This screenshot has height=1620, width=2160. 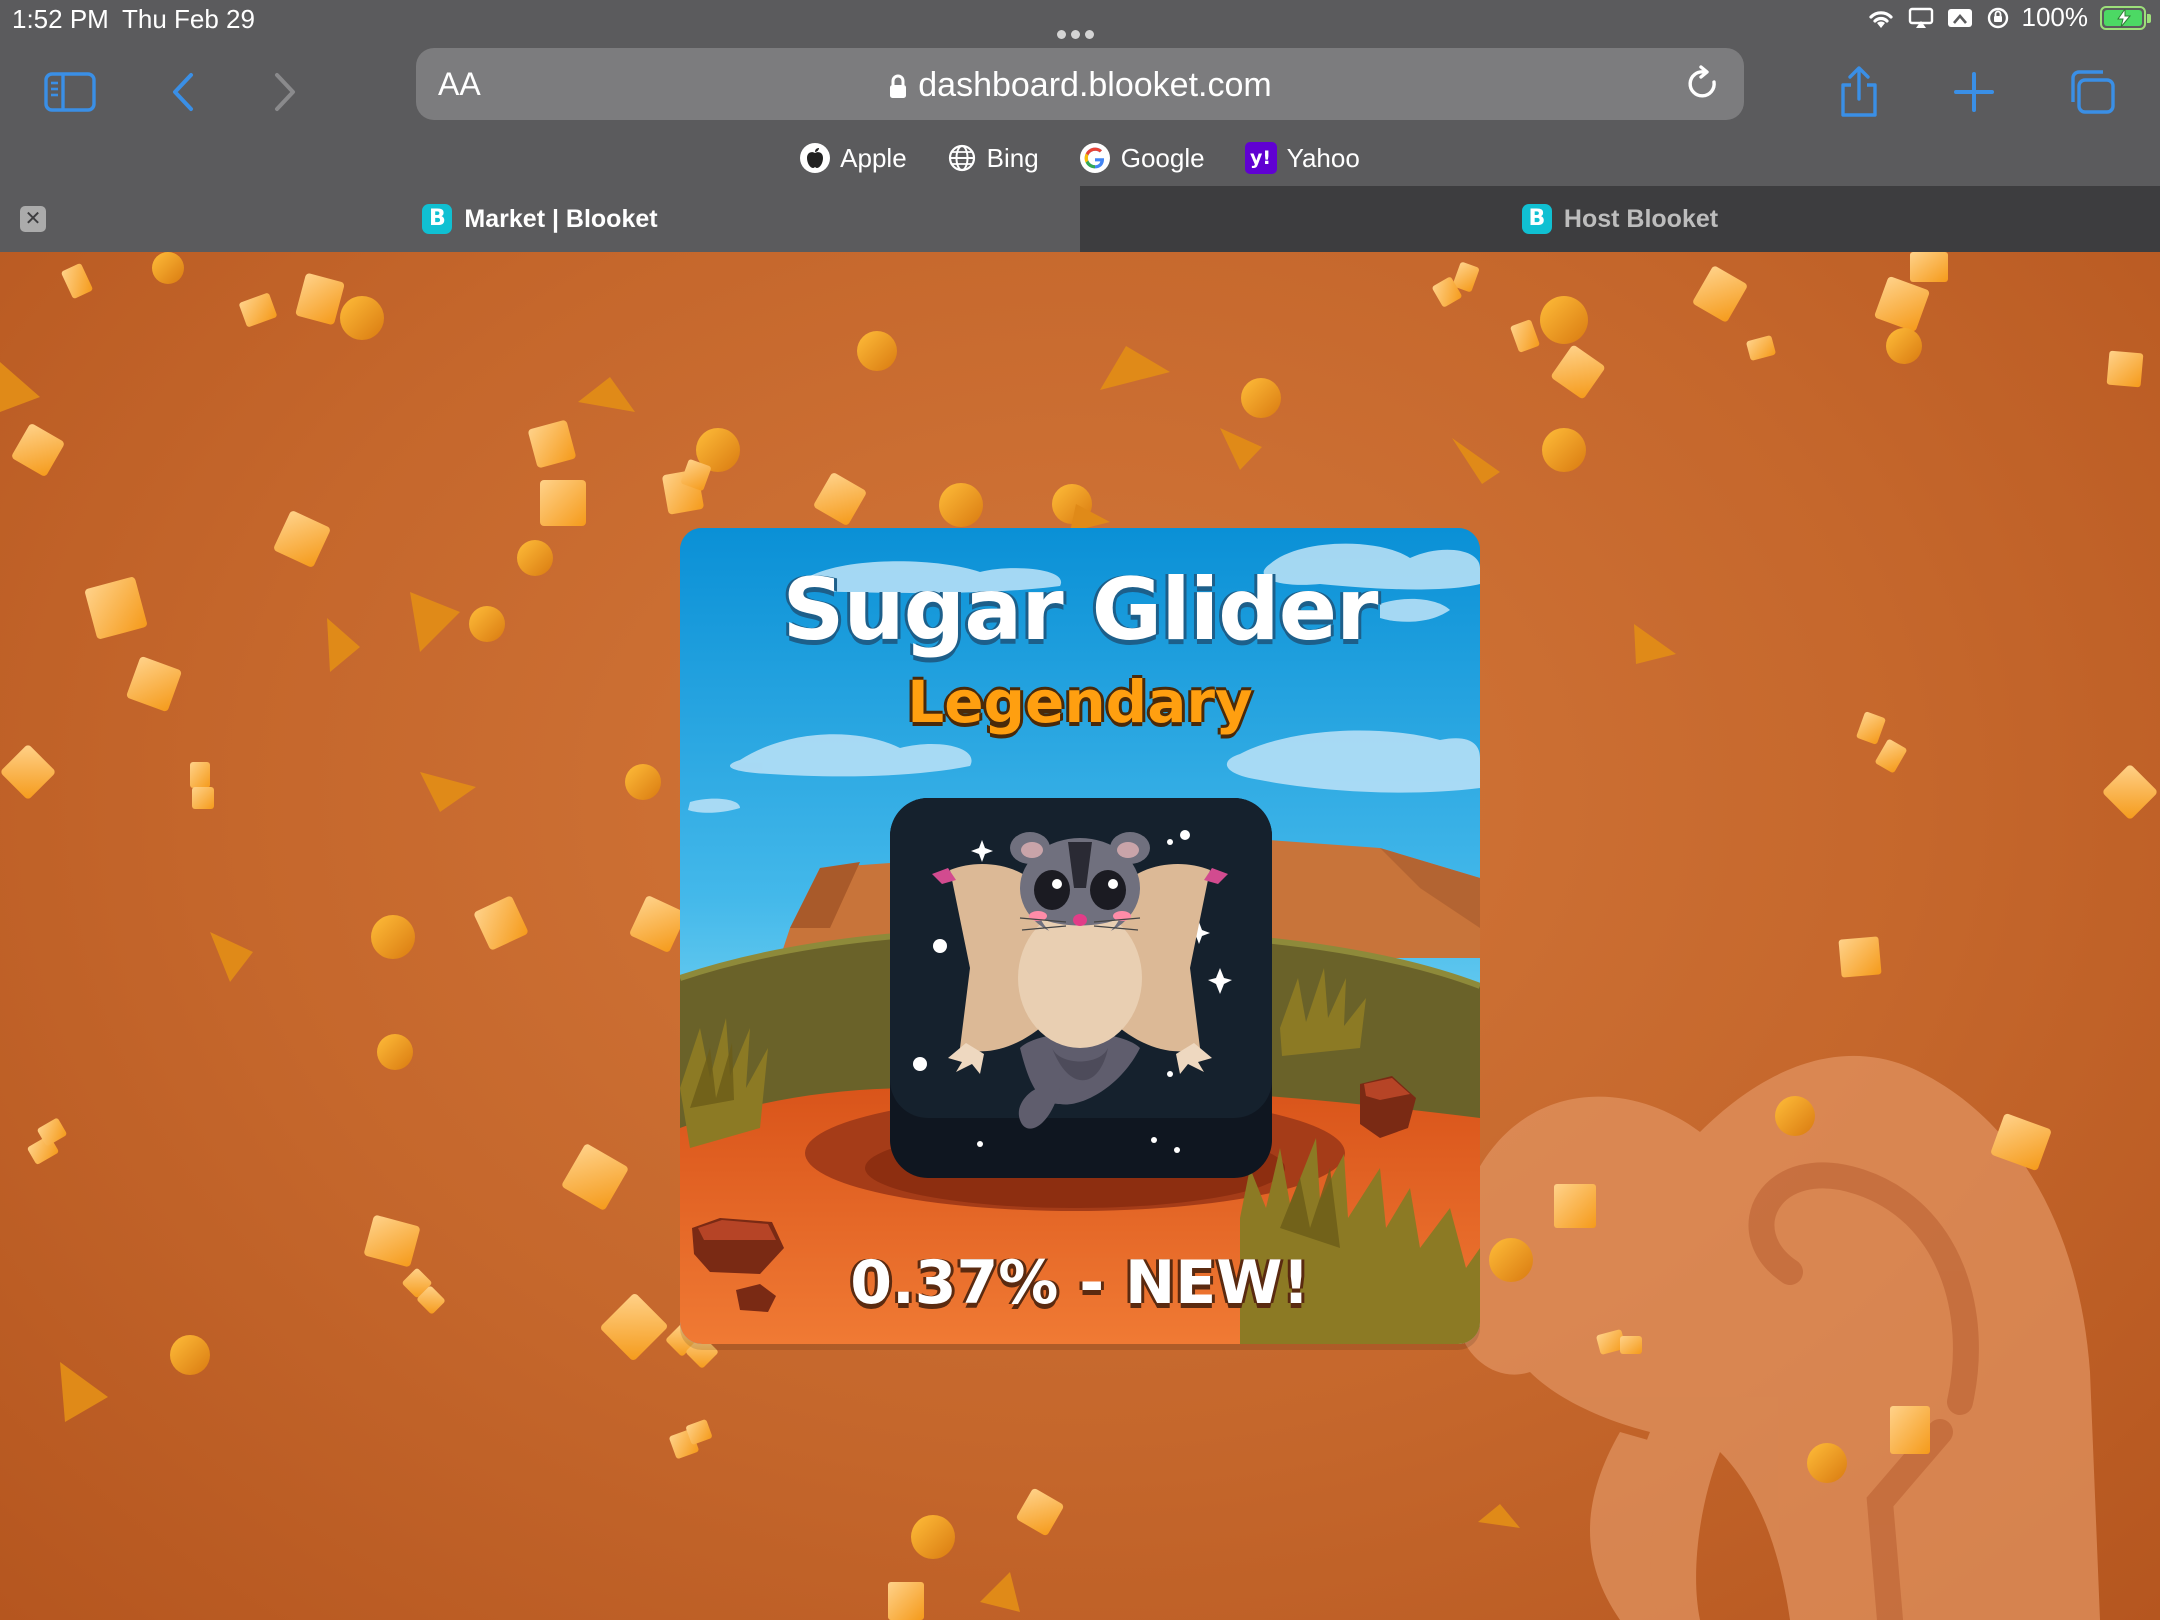 I want to click on forward-icon, so click(x=286, y=92).